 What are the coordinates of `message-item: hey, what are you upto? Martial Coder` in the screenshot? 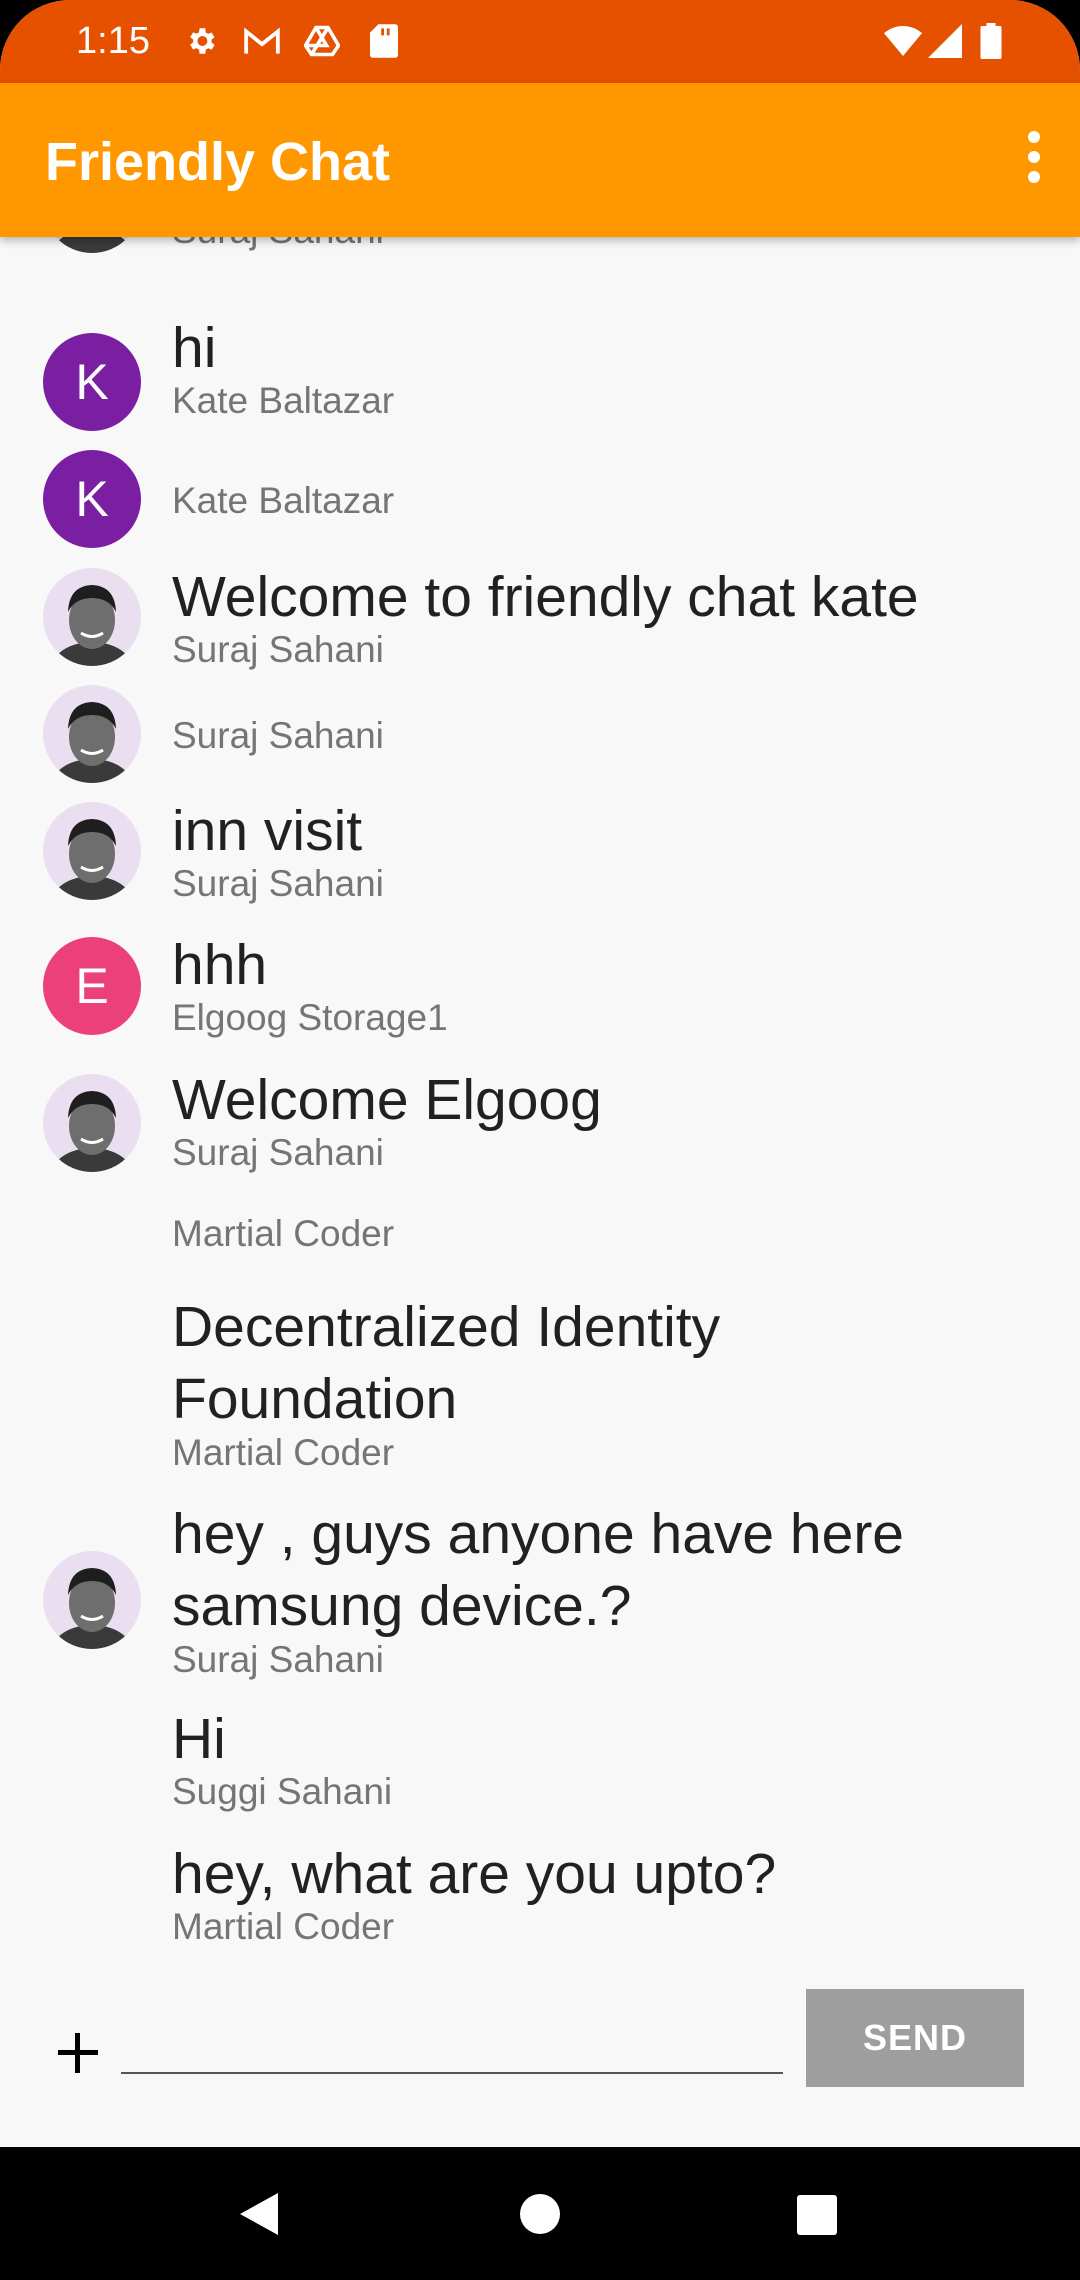 It's located at (540, 1898).